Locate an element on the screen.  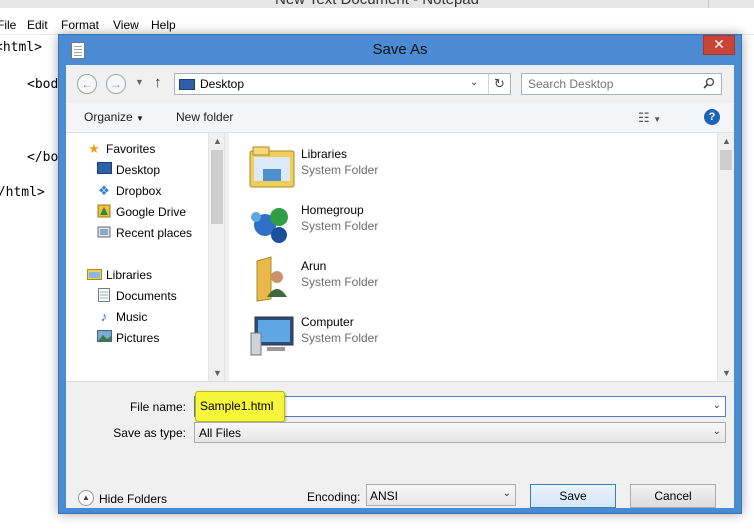
desktop-icon is located at coordinates (187, 84).